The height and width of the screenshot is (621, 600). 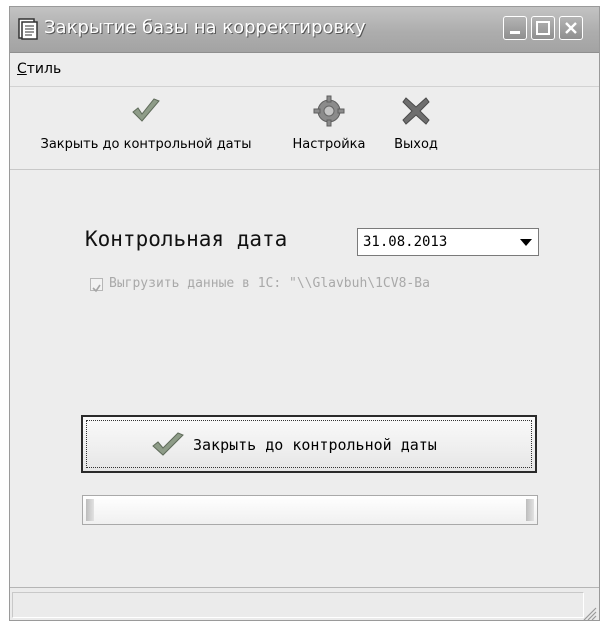 I want to click on toolbar-close-to-date-label: Закрыть до контрольной даты, so click(x=146, y=144).